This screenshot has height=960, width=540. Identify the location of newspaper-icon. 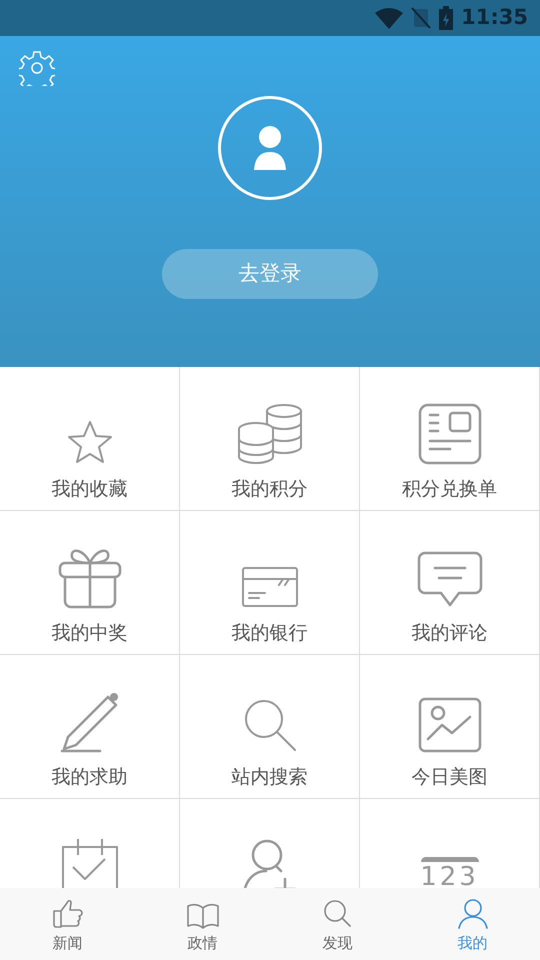
(450, 434).